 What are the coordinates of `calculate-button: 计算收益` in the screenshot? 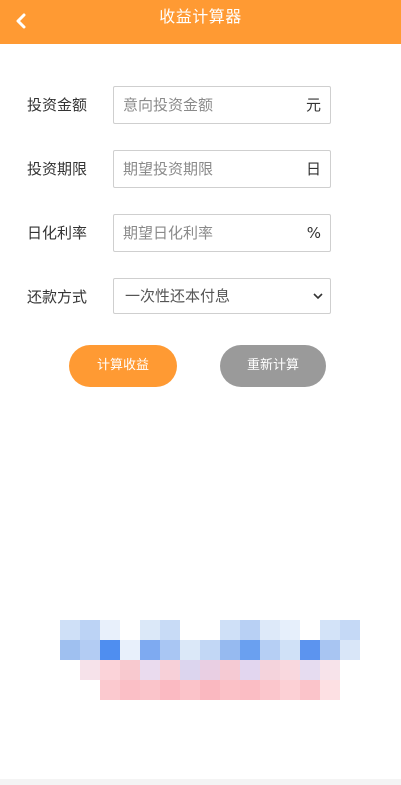 It's located at (123, 366).